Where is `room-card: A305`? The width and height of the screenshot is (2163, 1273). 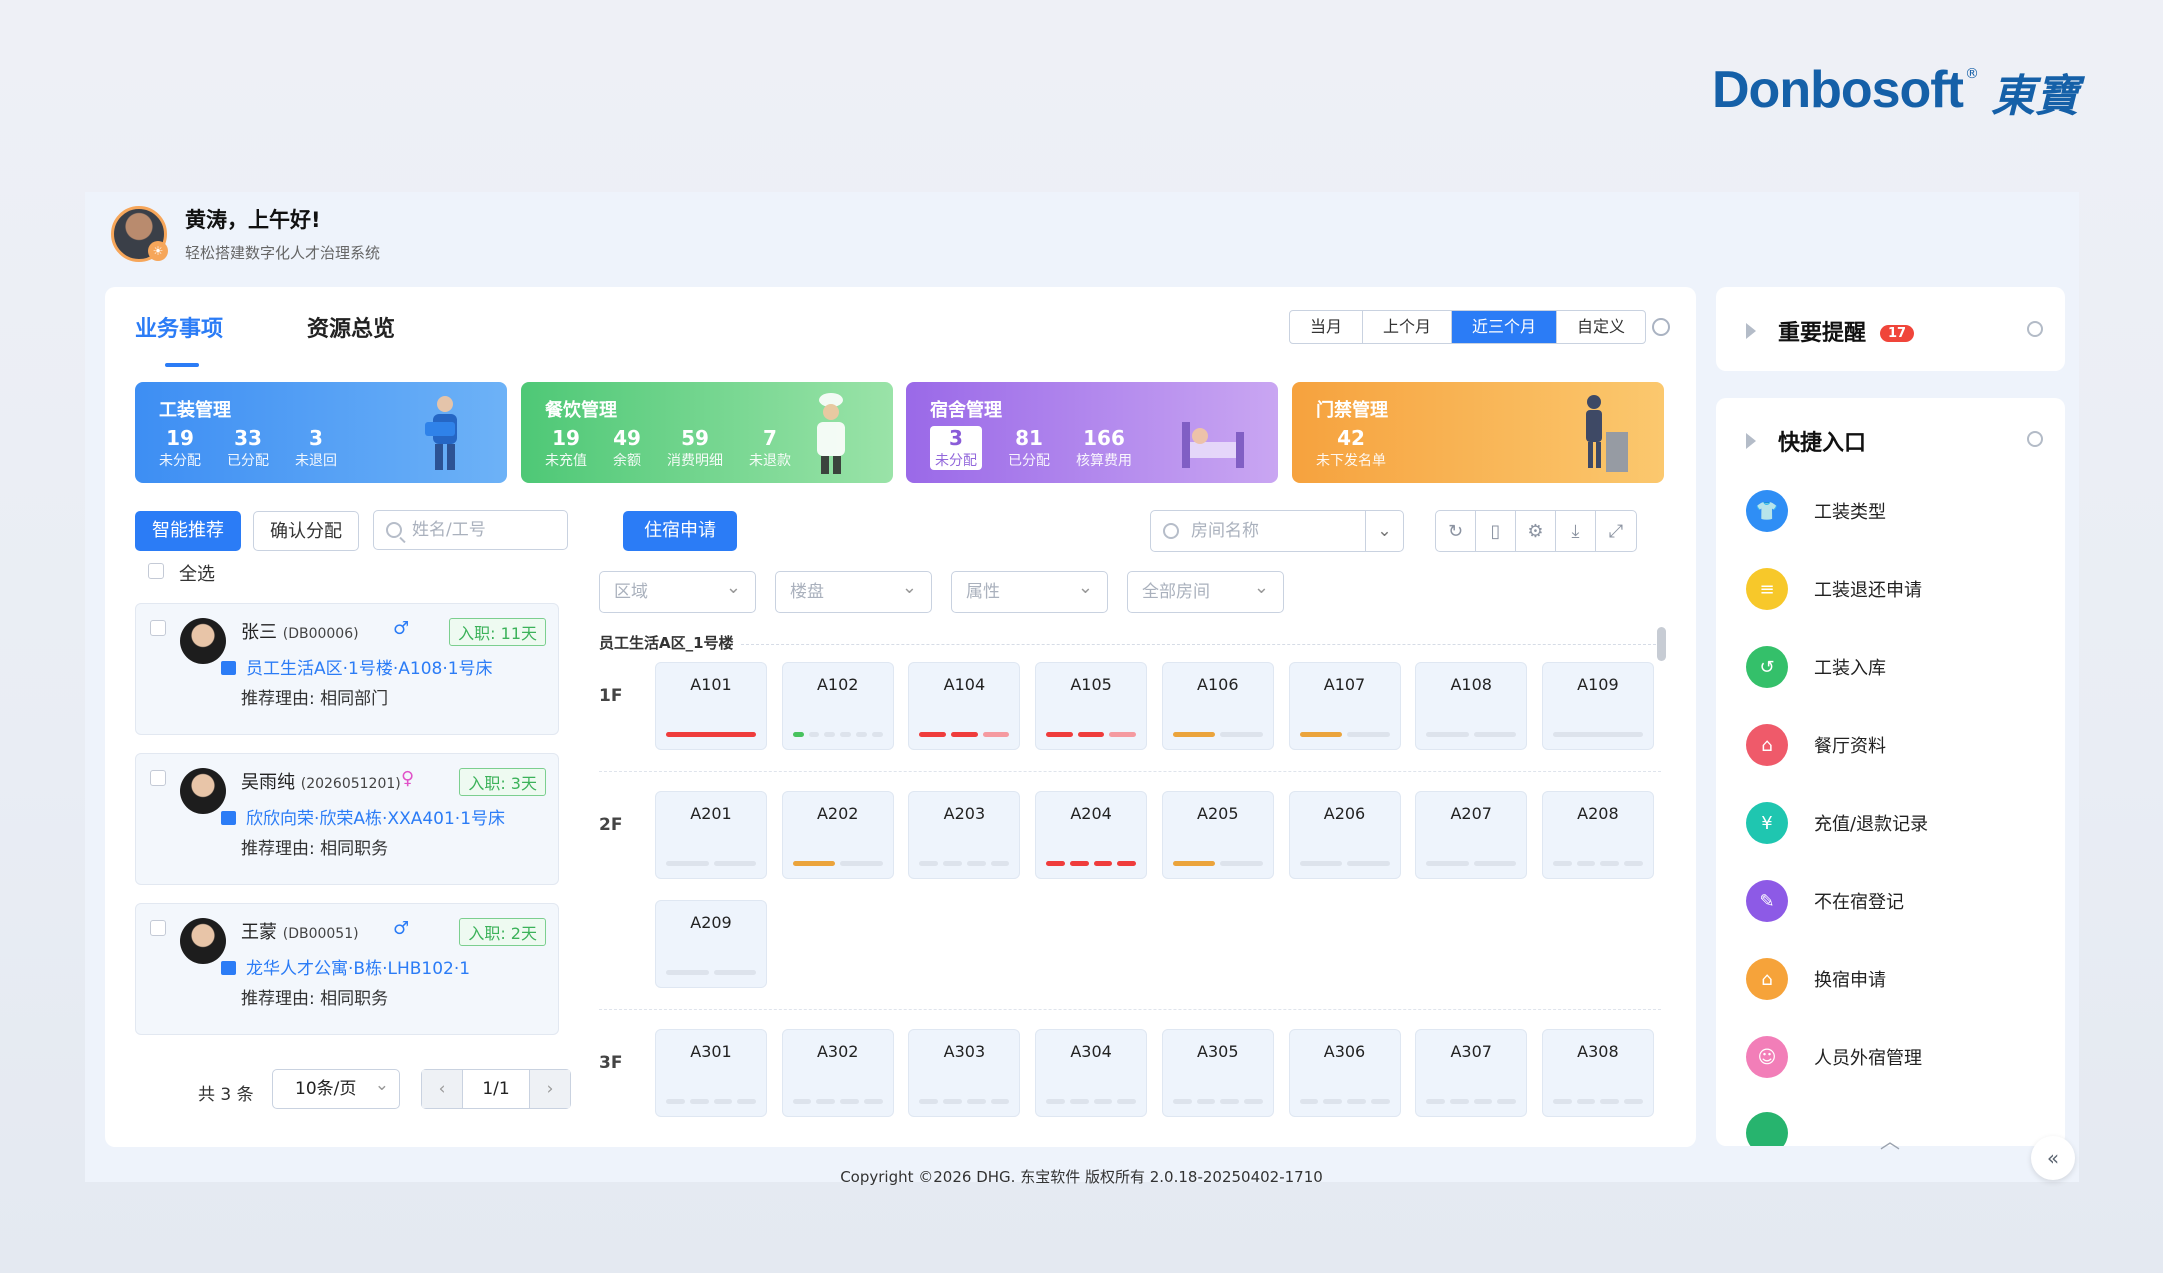 room-card: A305 is located at coordinates (1217, 1073).